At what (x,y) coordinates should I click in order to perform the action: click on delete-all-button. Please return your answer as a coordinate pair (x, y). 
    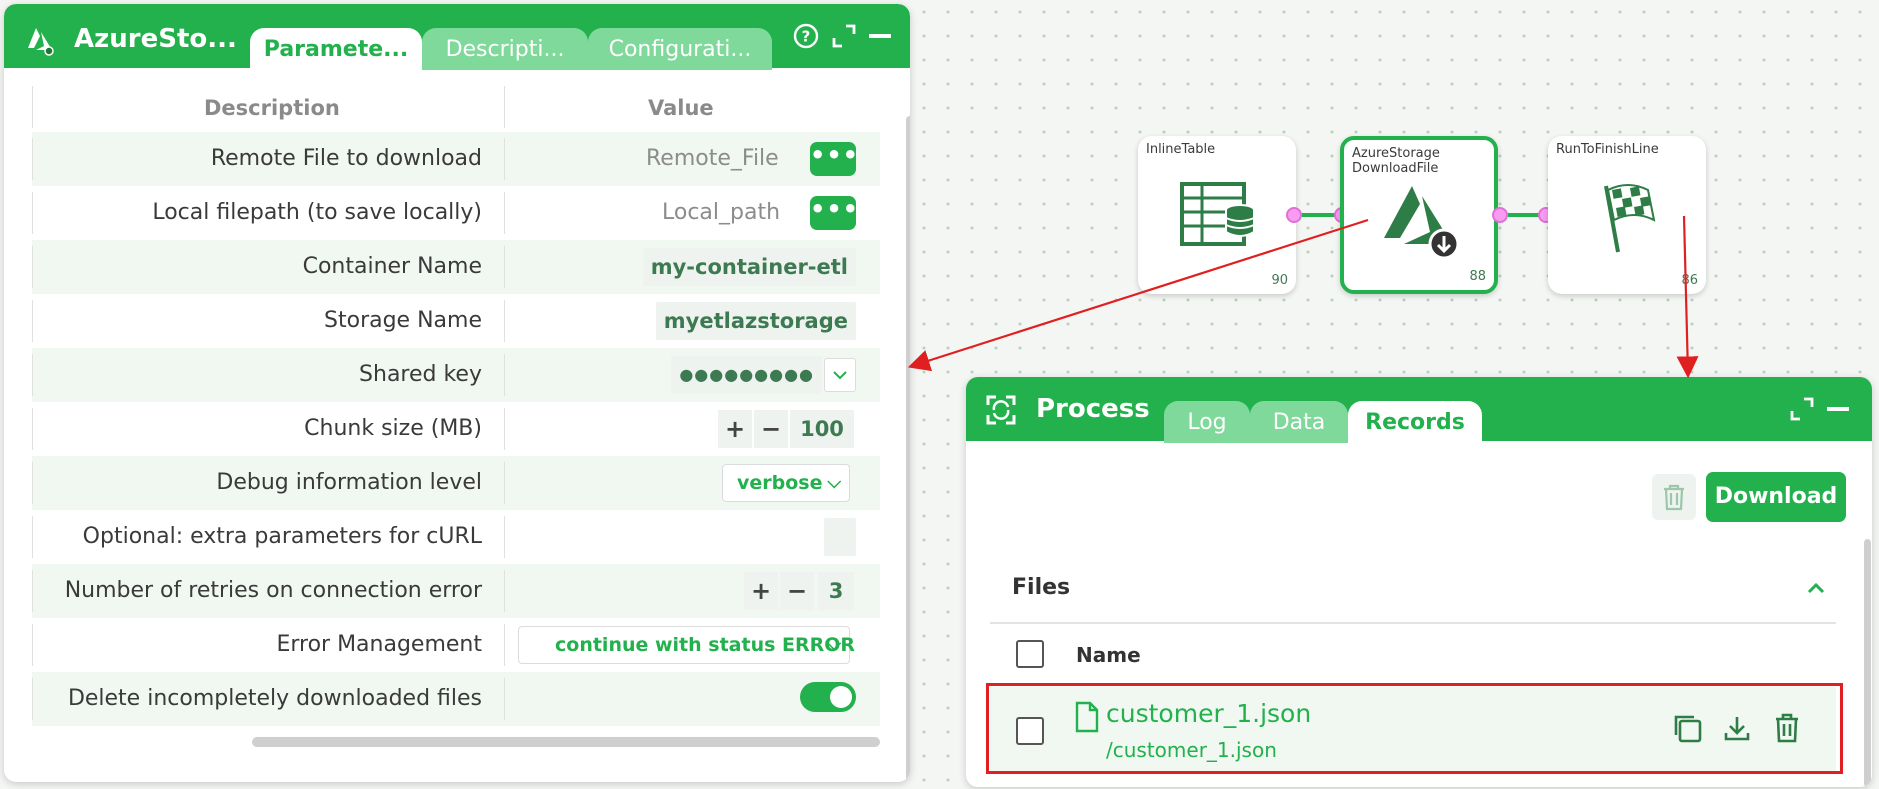
    Looking at the image, I should click on (1674, 497).